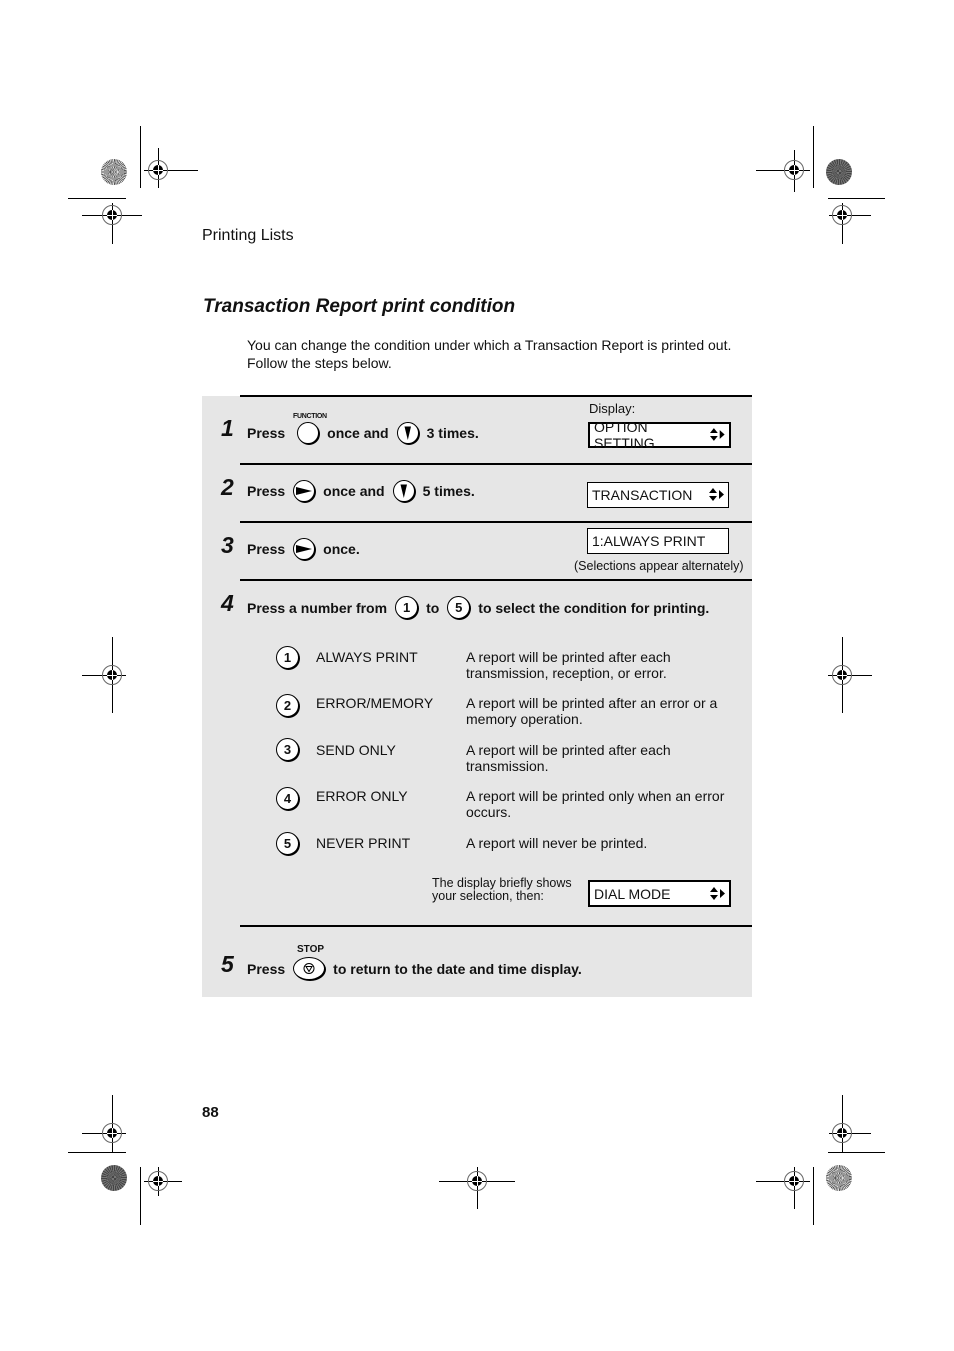  Describe the element at coordinates (375, 703) in the screenshot. I see `option-name: ERROR/MEMORY` at that location.